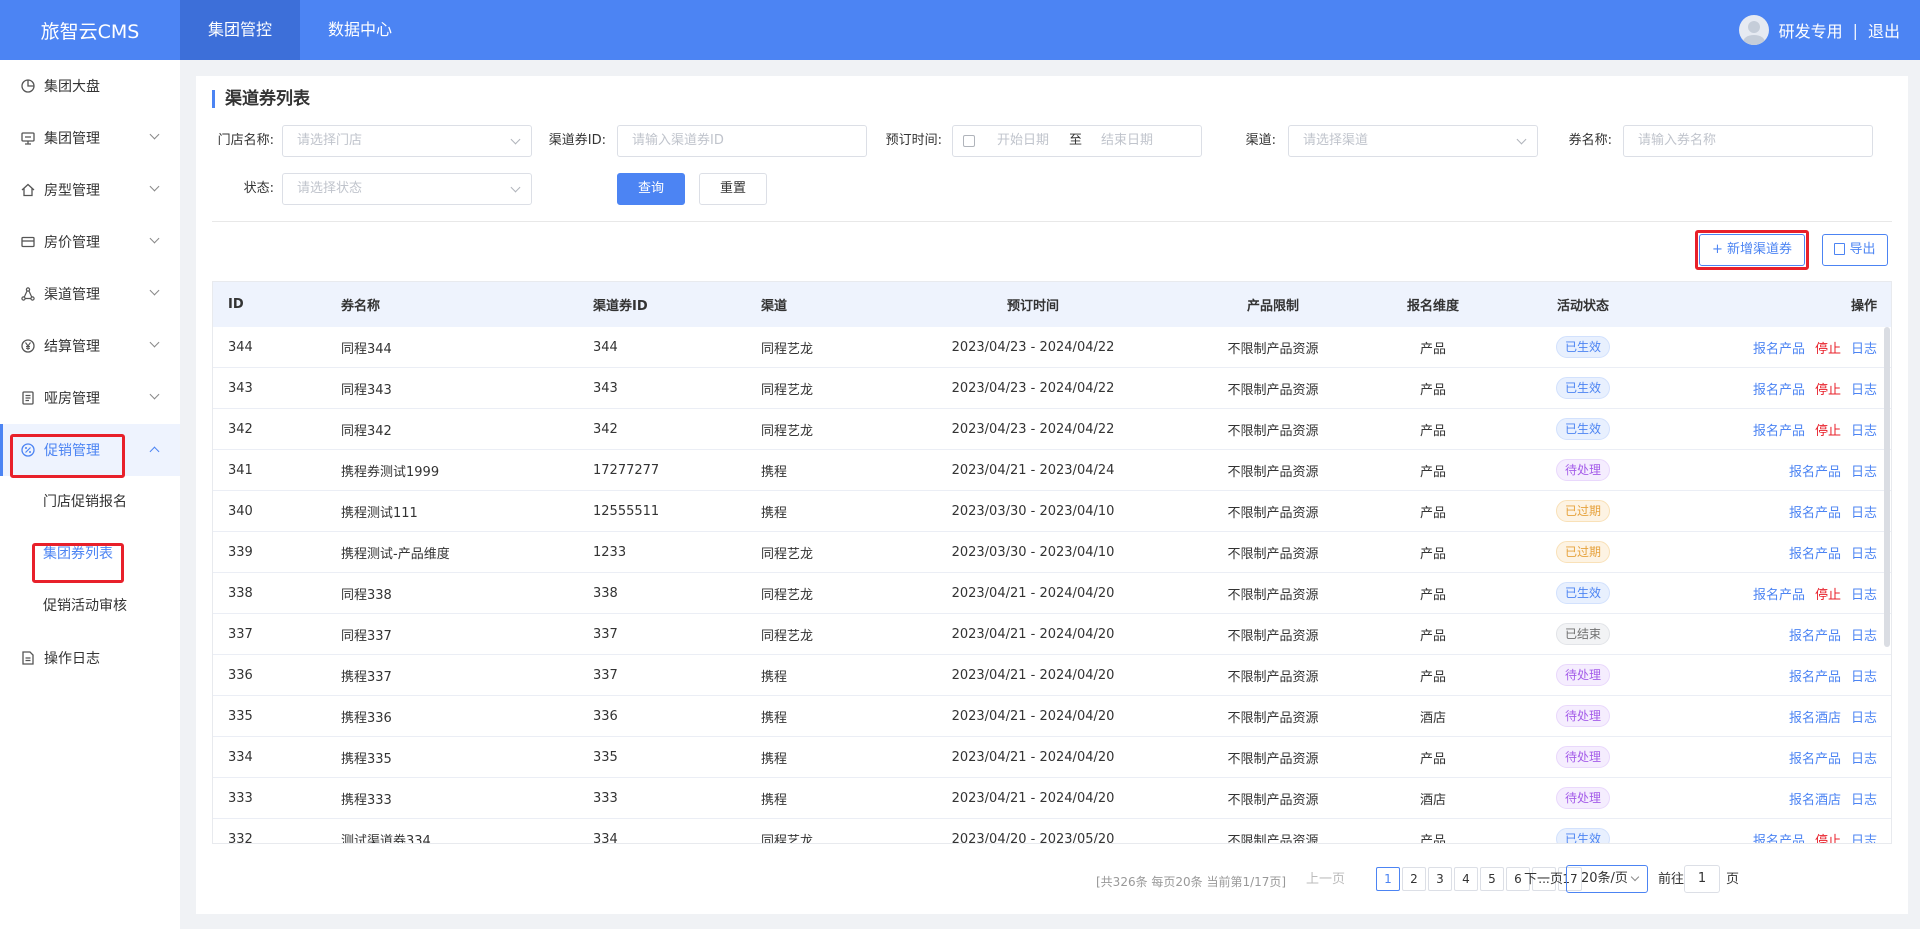 The height and width of the screenshot is (929, 1920). I want to click on sidebar-item-channel: 渠道管理, so click(90, 294).